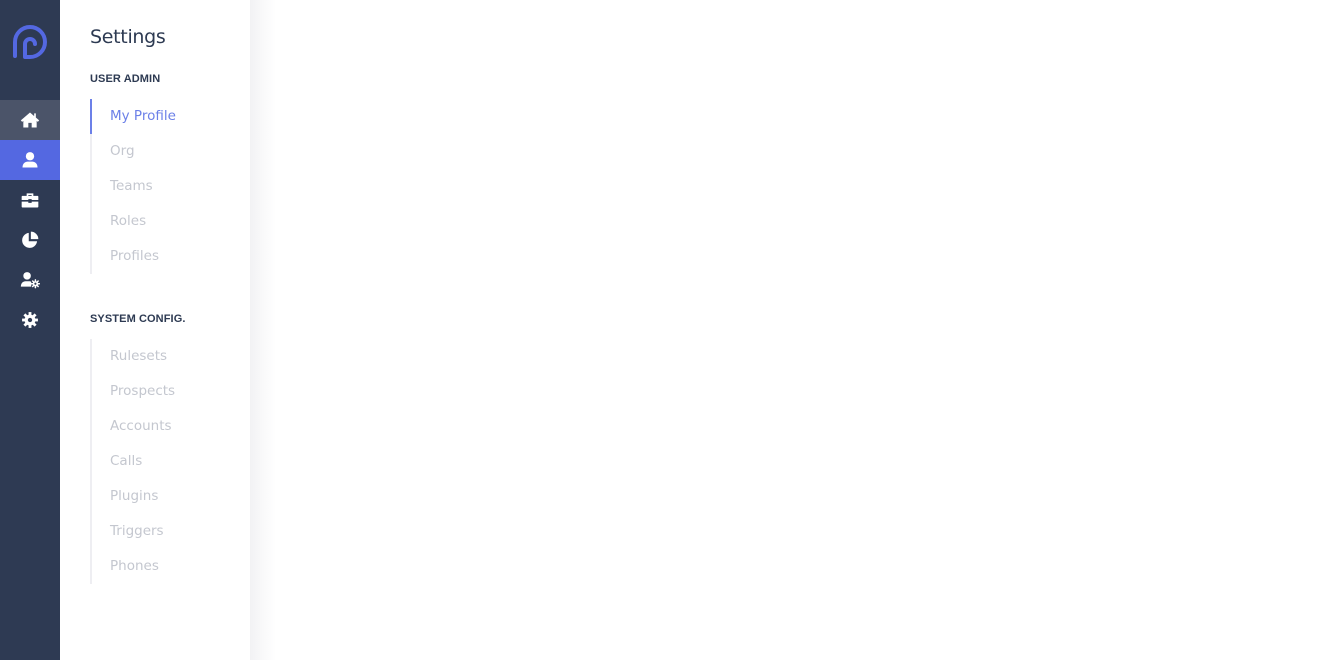 The image size is (1340, 660). I want to click on nav-item-profiles: Profiles, so click(134, 256).